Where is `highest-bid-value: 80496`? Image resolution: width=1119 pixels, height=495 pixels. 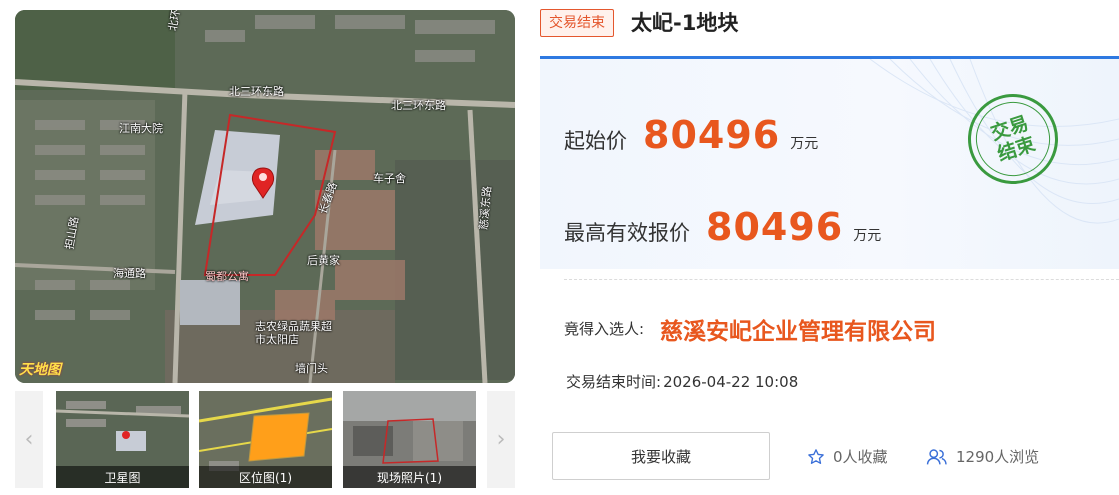
highest-bid-value: 80496 is located at coordinates (775, 227).